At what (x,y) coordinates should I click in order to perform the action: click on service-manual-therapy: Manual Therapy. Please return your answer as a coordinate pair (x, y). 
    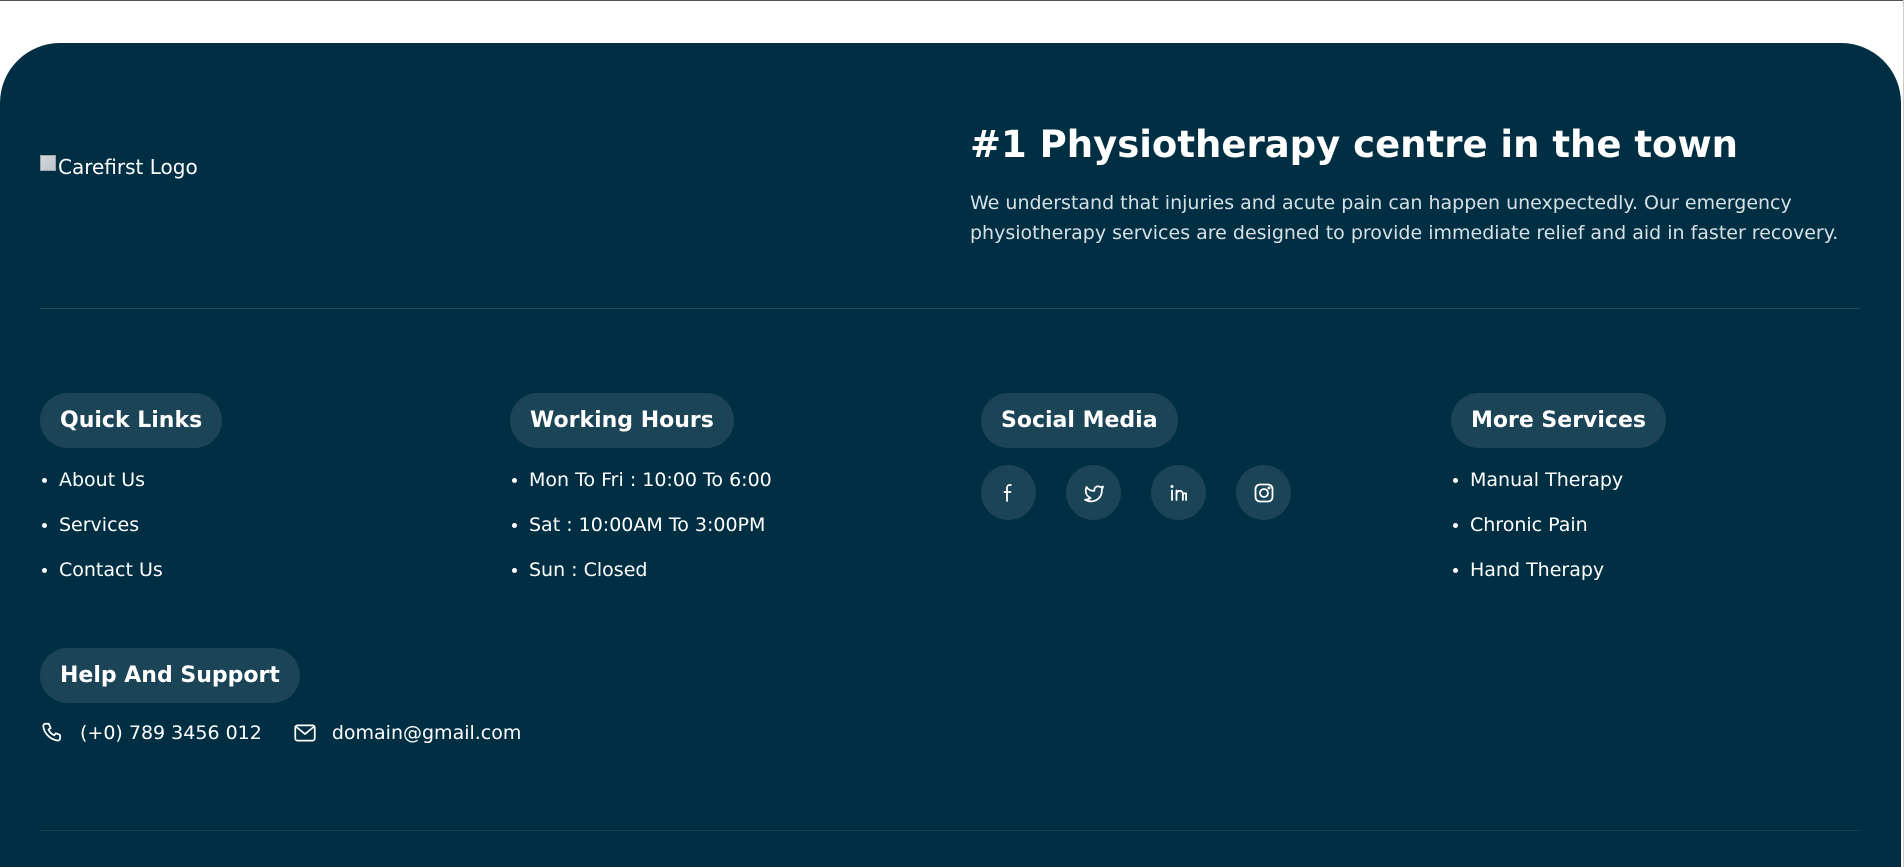
    Looking at the image, I should click on (1537, 480).